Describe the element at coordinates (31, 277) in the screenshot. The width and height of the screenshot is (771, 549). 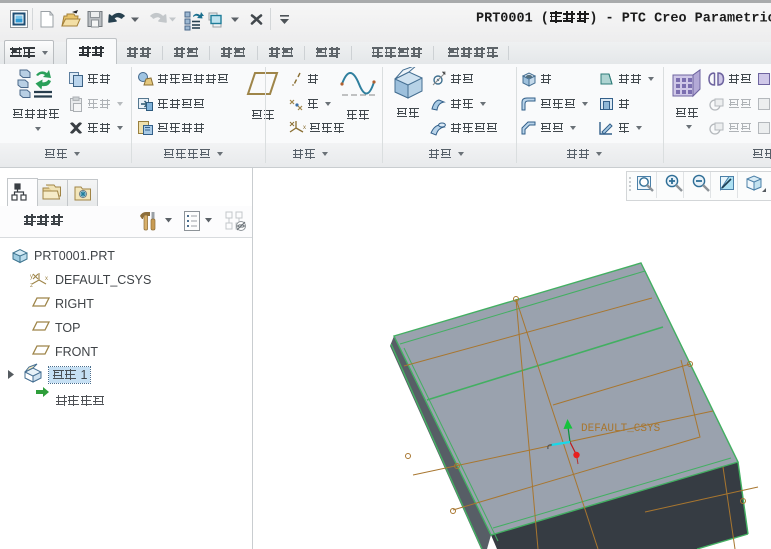
I see `svg-text: y` at that location.